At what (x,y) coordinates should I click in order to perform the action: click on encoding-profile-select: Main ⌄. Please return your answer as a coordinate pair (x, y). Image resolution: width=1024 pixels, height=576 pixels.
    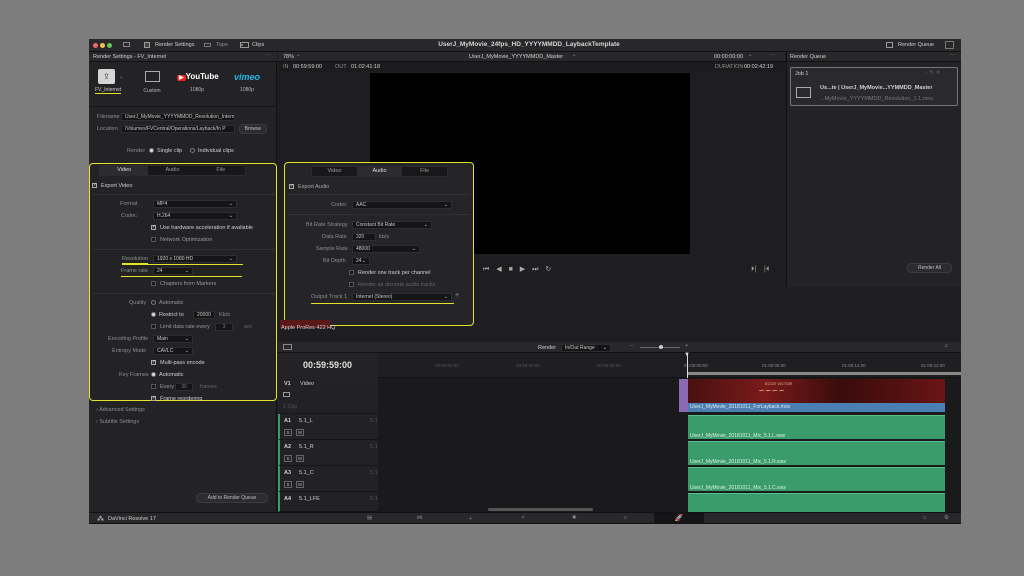
    Looking at the image, I should click on (173, 339).